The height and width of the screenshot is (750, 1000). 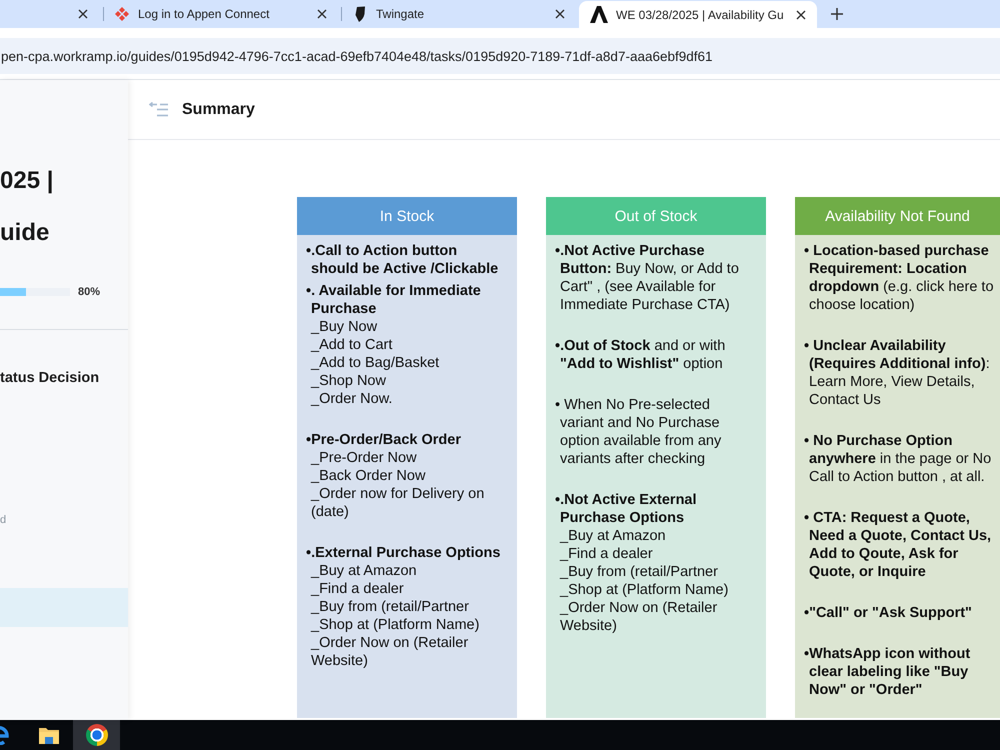 I want to click on bullet-text: •Pre-Order/Back Order, so click(x=384, y=440).